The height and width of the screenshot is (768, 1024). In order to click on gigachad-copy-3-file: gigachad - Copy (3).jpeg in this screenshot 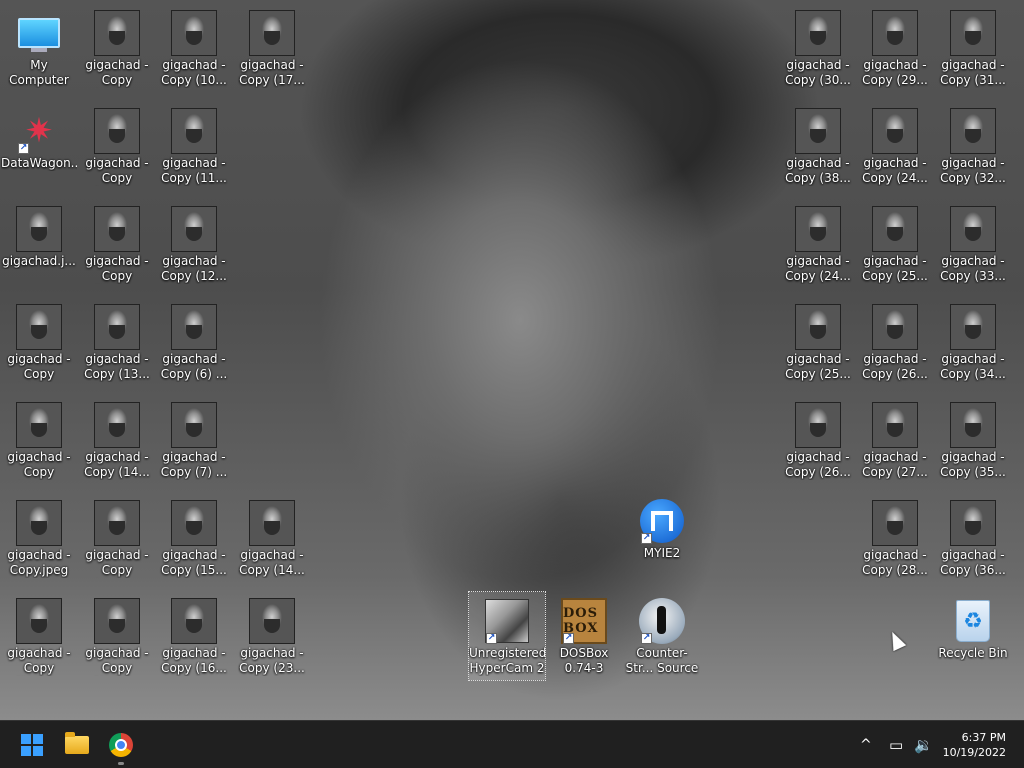, I will do `click(117, 48)`.